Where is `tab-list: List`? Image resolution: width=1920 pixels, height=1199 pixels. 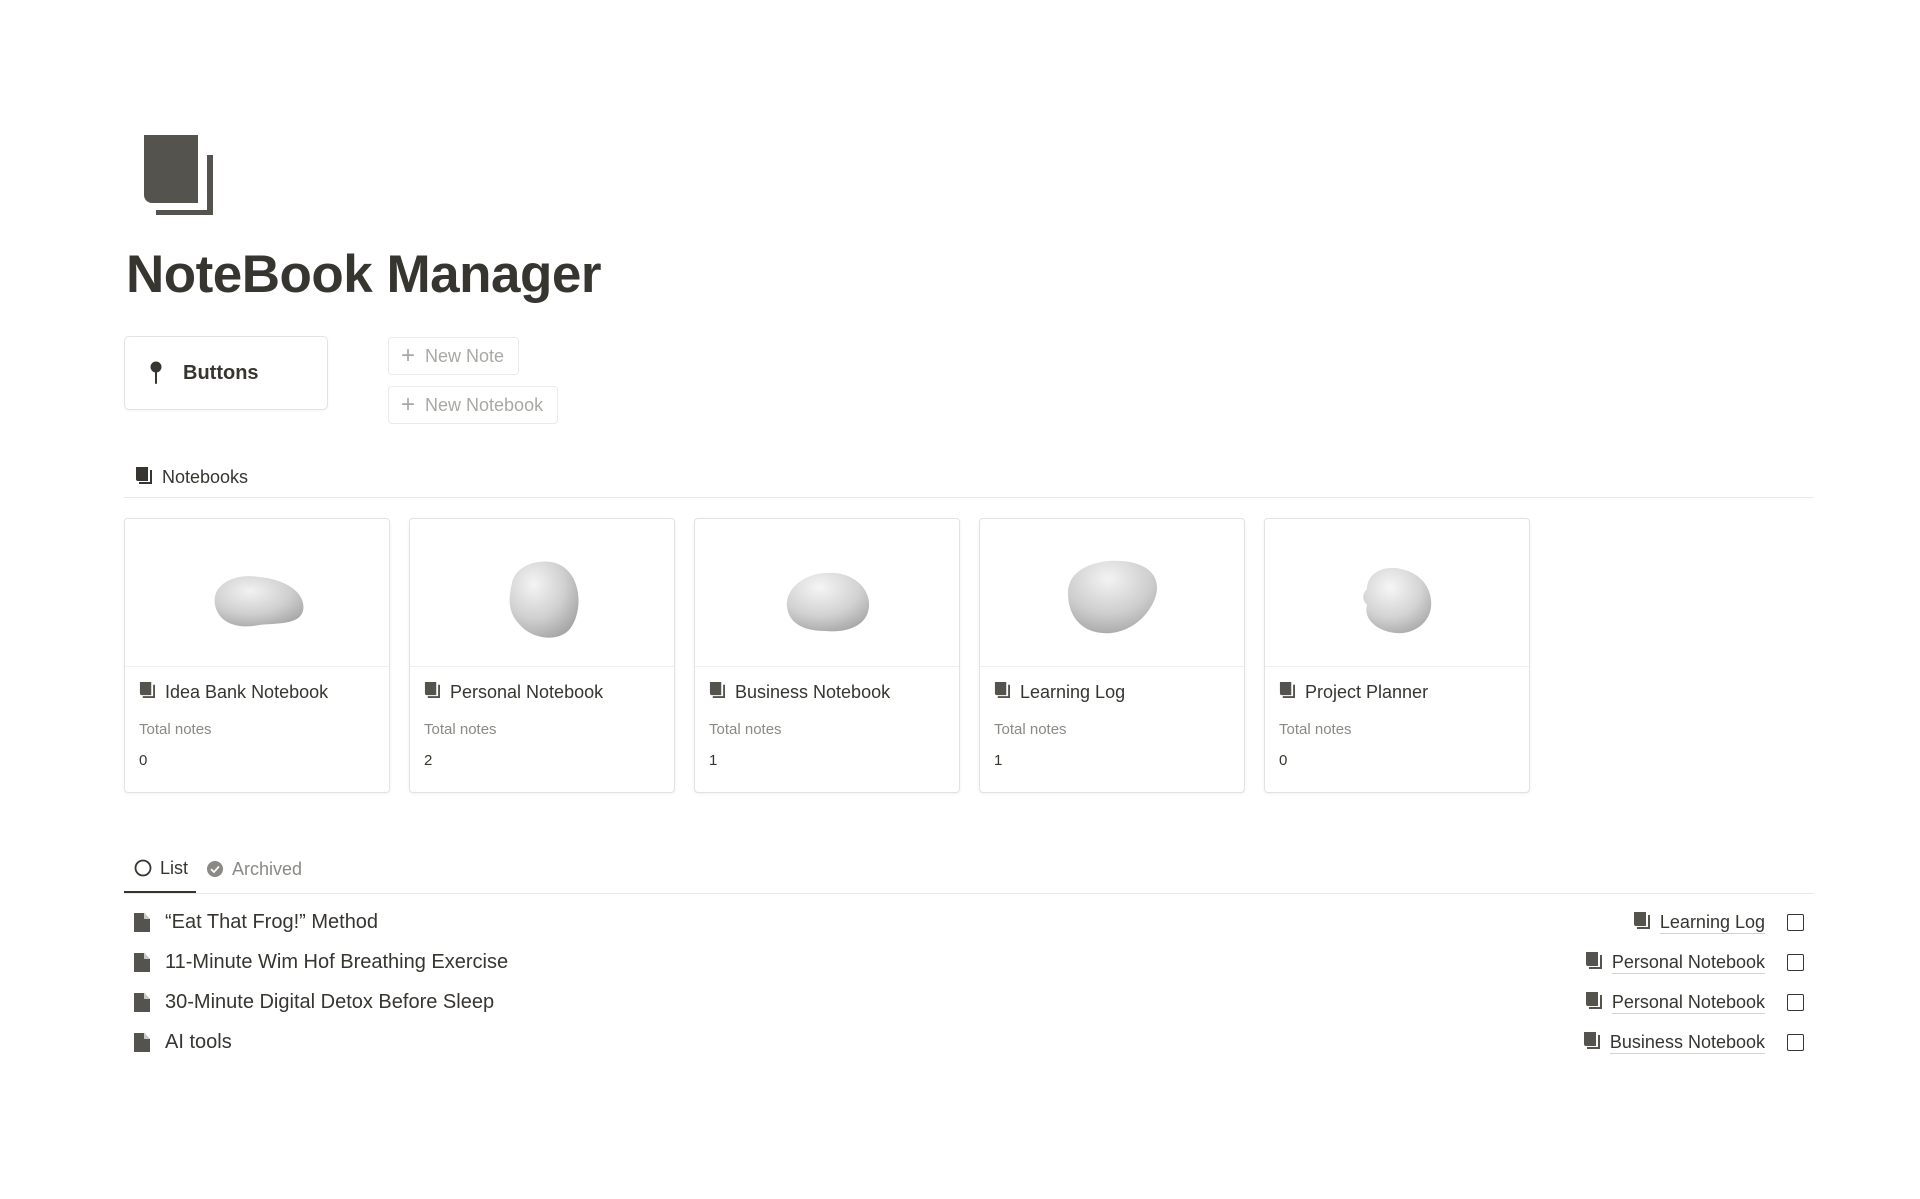
tab-list: List is located at coordinates (160, 869).